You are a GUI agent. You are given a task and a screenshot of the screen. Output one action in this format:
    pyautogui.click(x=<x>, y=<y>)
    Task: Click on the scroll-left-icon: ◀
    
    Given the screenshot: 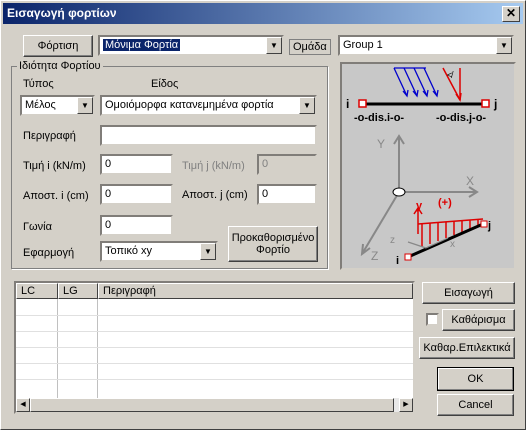 What is the action you would take?
    pyautogui.click(x=23, y=405)
    